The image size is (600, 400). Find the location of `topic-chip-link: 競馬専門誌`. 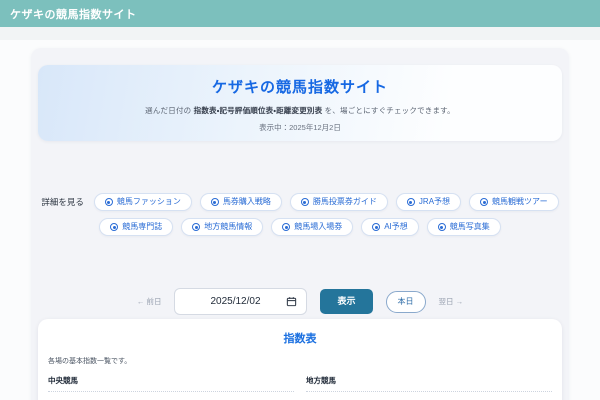

topic-chip-link: 競馬専門誌 is located at coordinates (136, 227).